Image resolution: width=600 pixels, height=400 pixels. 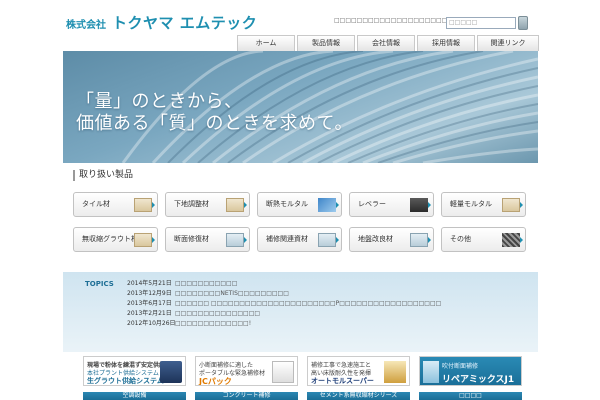 I want to click on product-tile: その他, so click(x=483, y=239).